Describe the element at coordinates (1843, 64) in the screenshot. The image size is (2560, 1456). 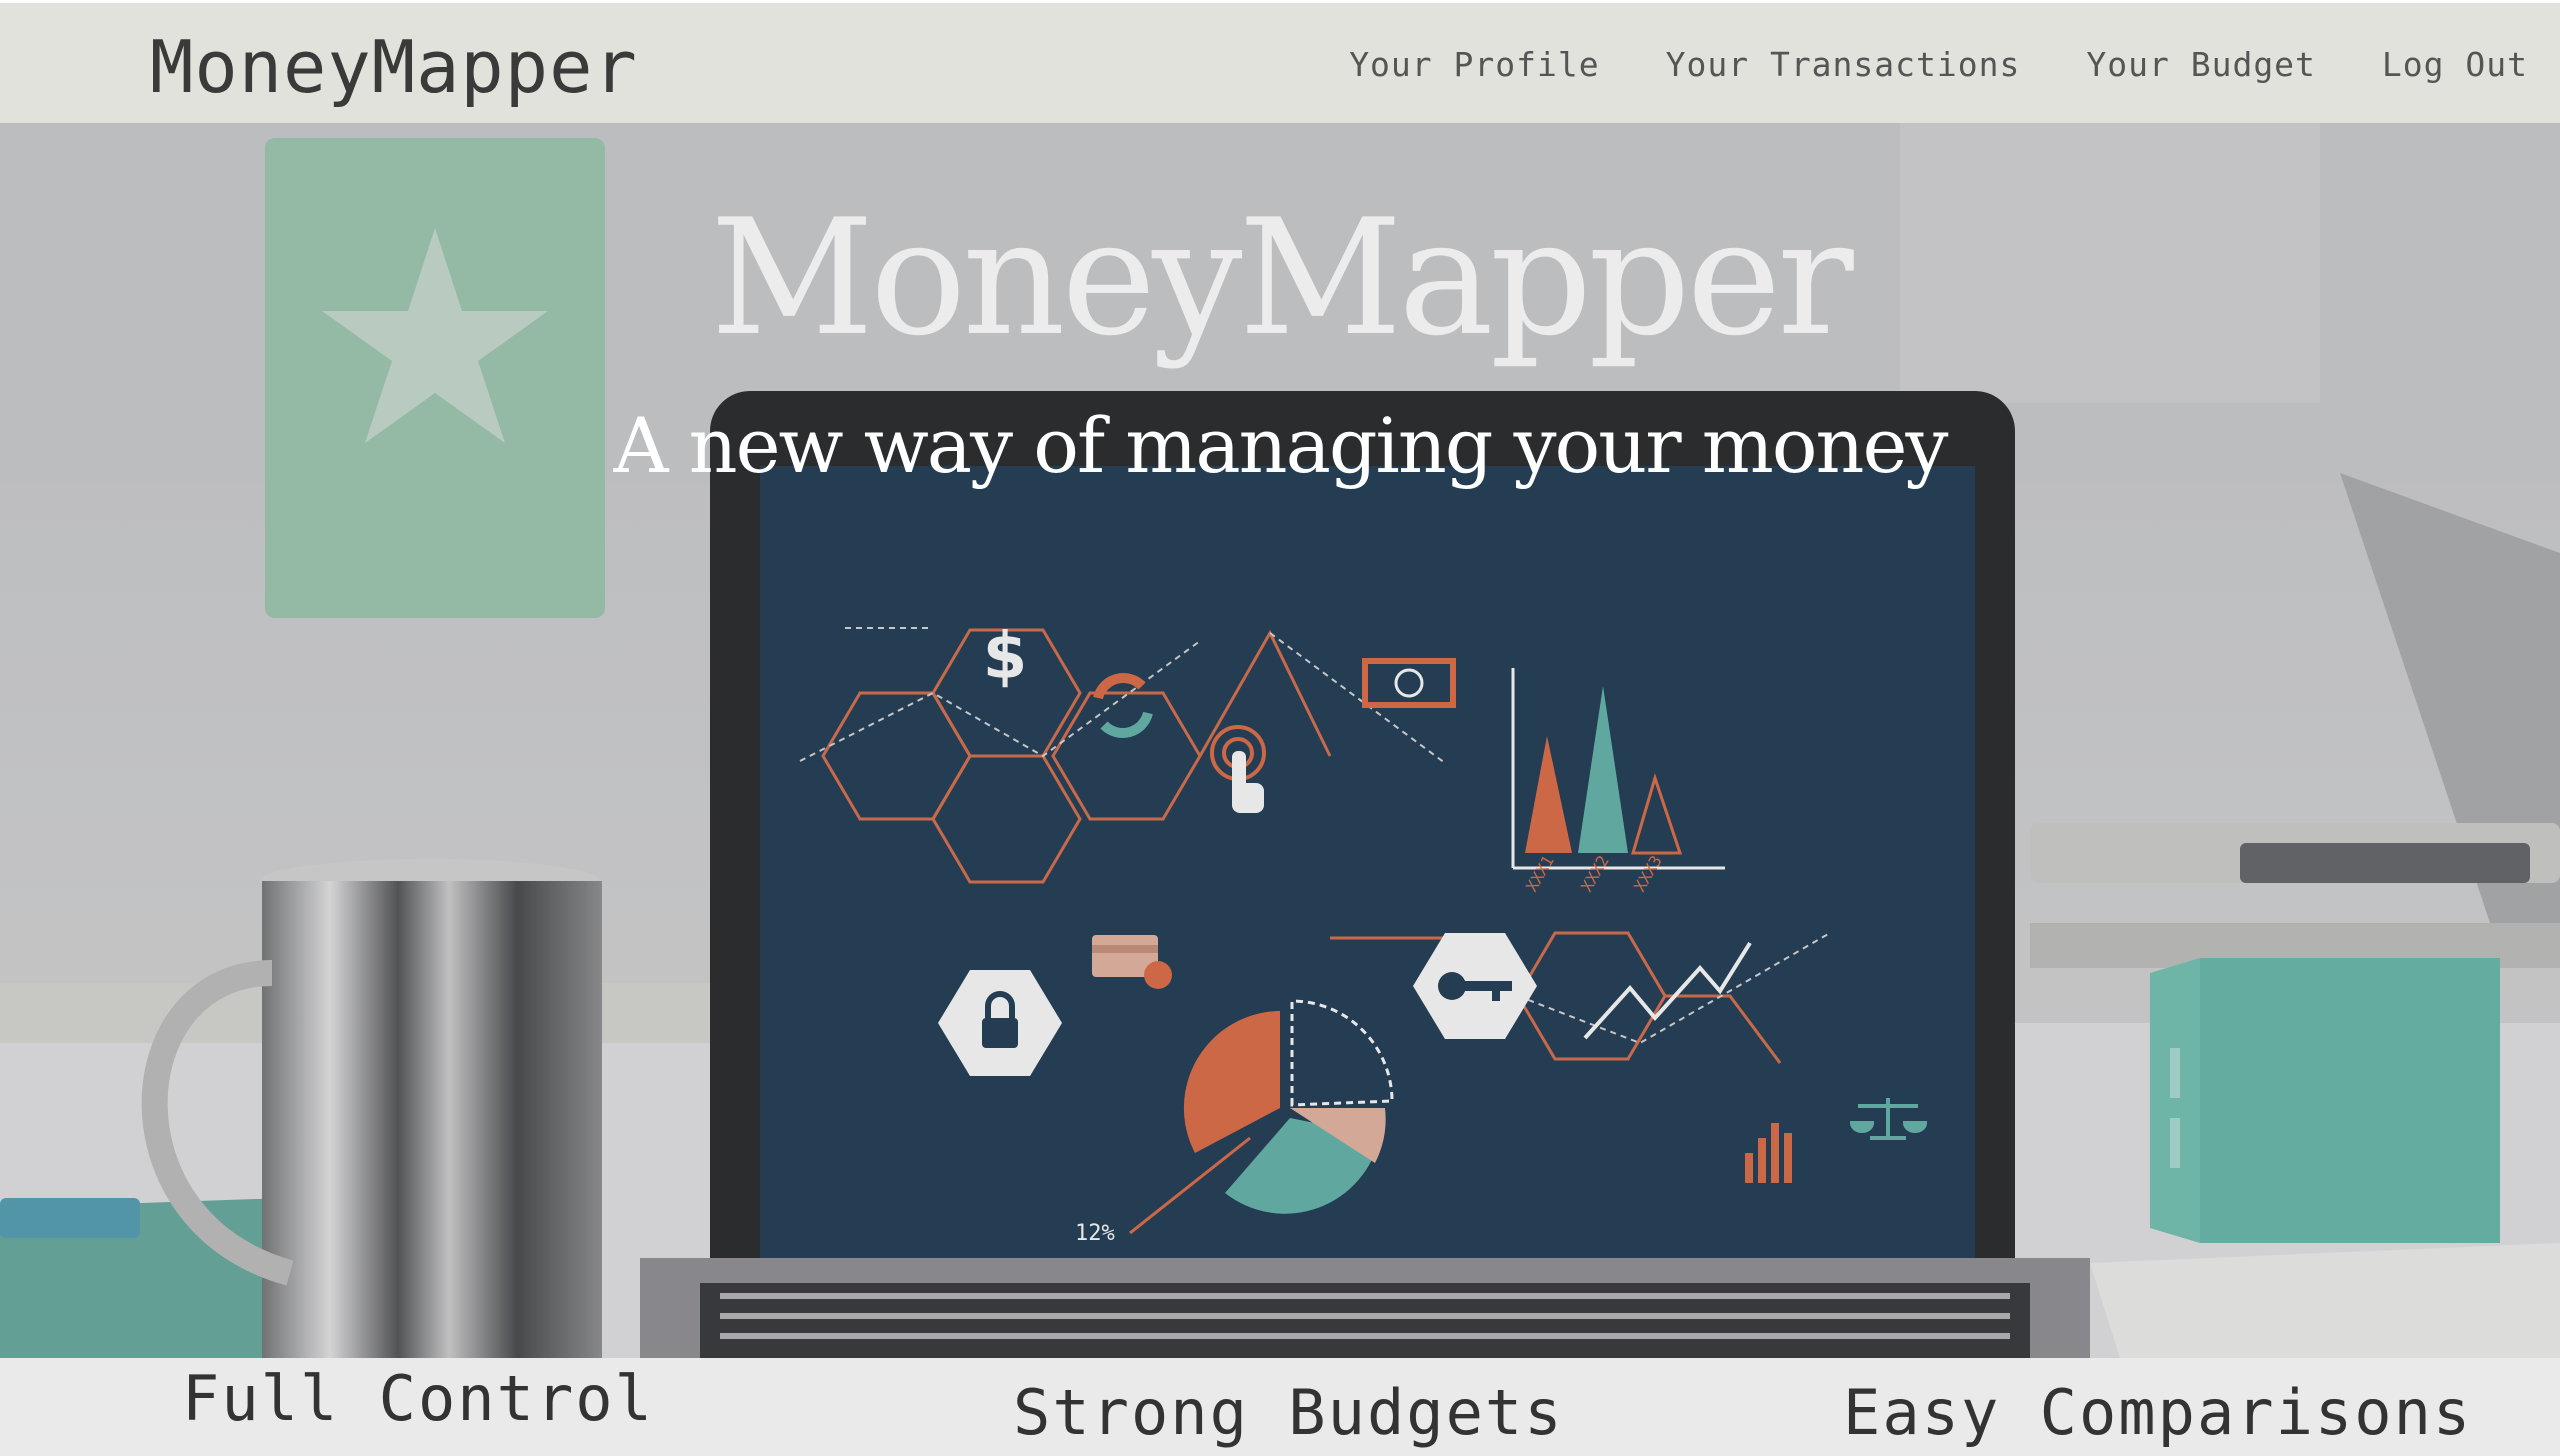
I see `nav-your-transactions: Your Transactions` at that location.